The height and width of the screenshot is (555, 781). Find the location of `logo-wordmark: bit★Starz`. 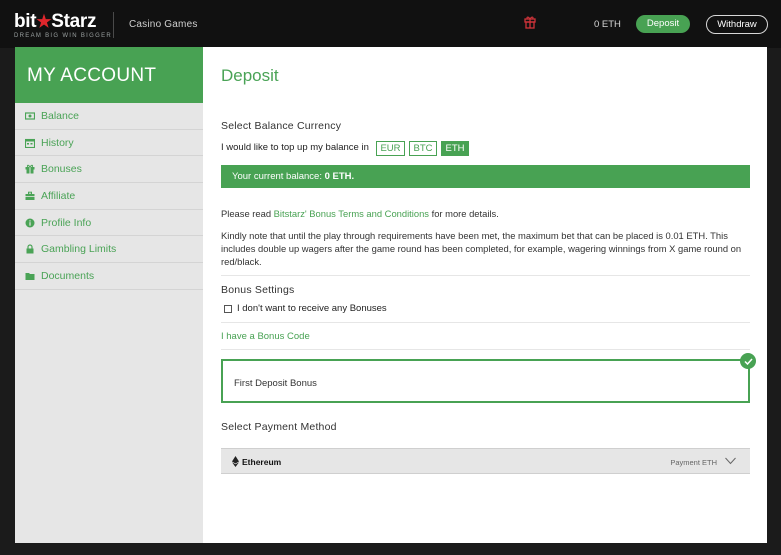

logo-wordmark: bit★Starz is located at coordinates (55, 21).